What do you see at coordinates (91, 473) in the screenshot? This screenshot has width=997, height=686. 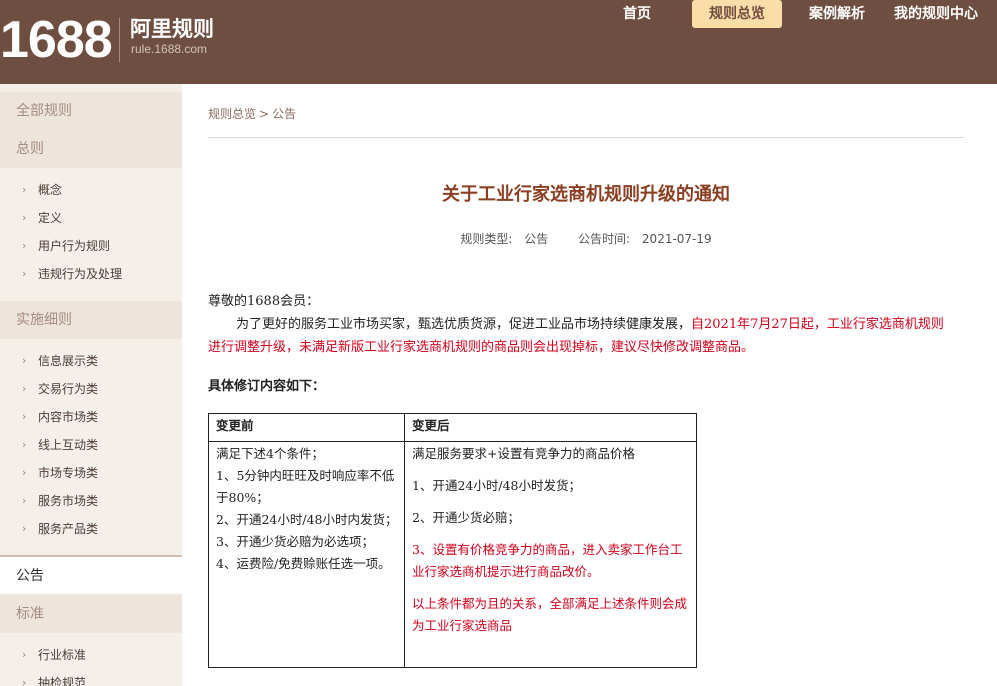 I see `sidebar-item-market-special: › 市场专场类` at bounding box center [91, 473].